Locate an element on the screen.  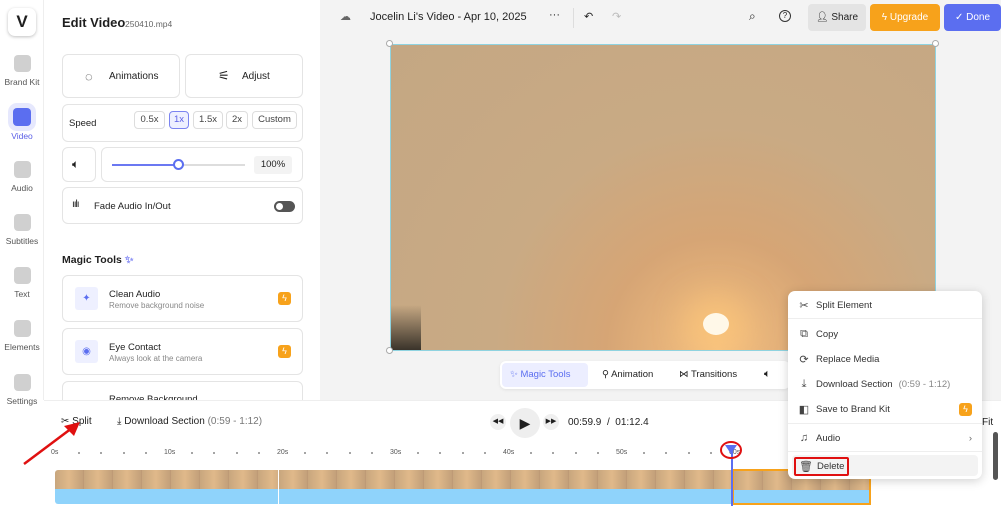
adjust-icon: ⚟ is located at coordinates (224, 75).